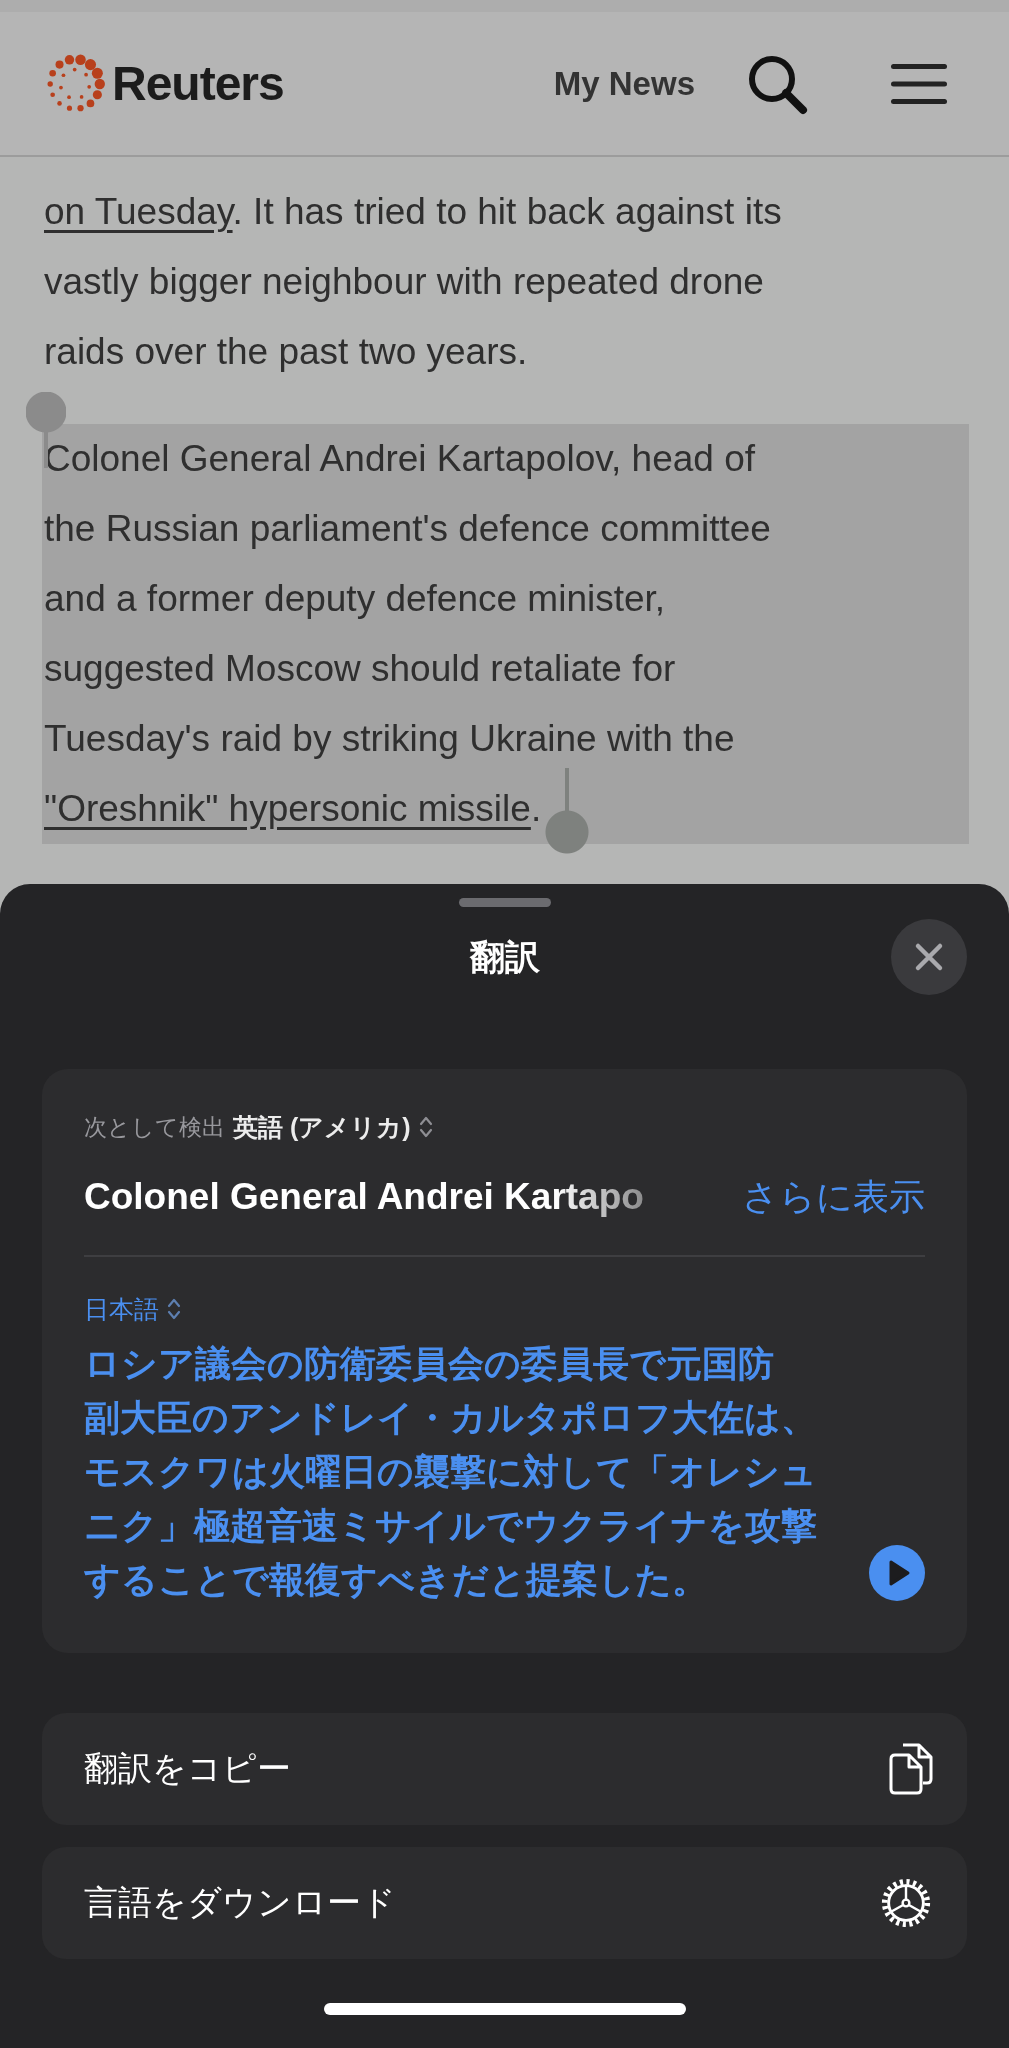  I want to click on translated-text: ロシア議会の防衛委員会の委員長で元国防 副大臣のアンドレイ・カルタポロフ大佐は、 モスクワは火曜日の襲撃に対して「オレシュ ニク」極超音速ミサイルでウクライナを攻撃 することで報復すべきだと提案した。, so click(450, 1472).